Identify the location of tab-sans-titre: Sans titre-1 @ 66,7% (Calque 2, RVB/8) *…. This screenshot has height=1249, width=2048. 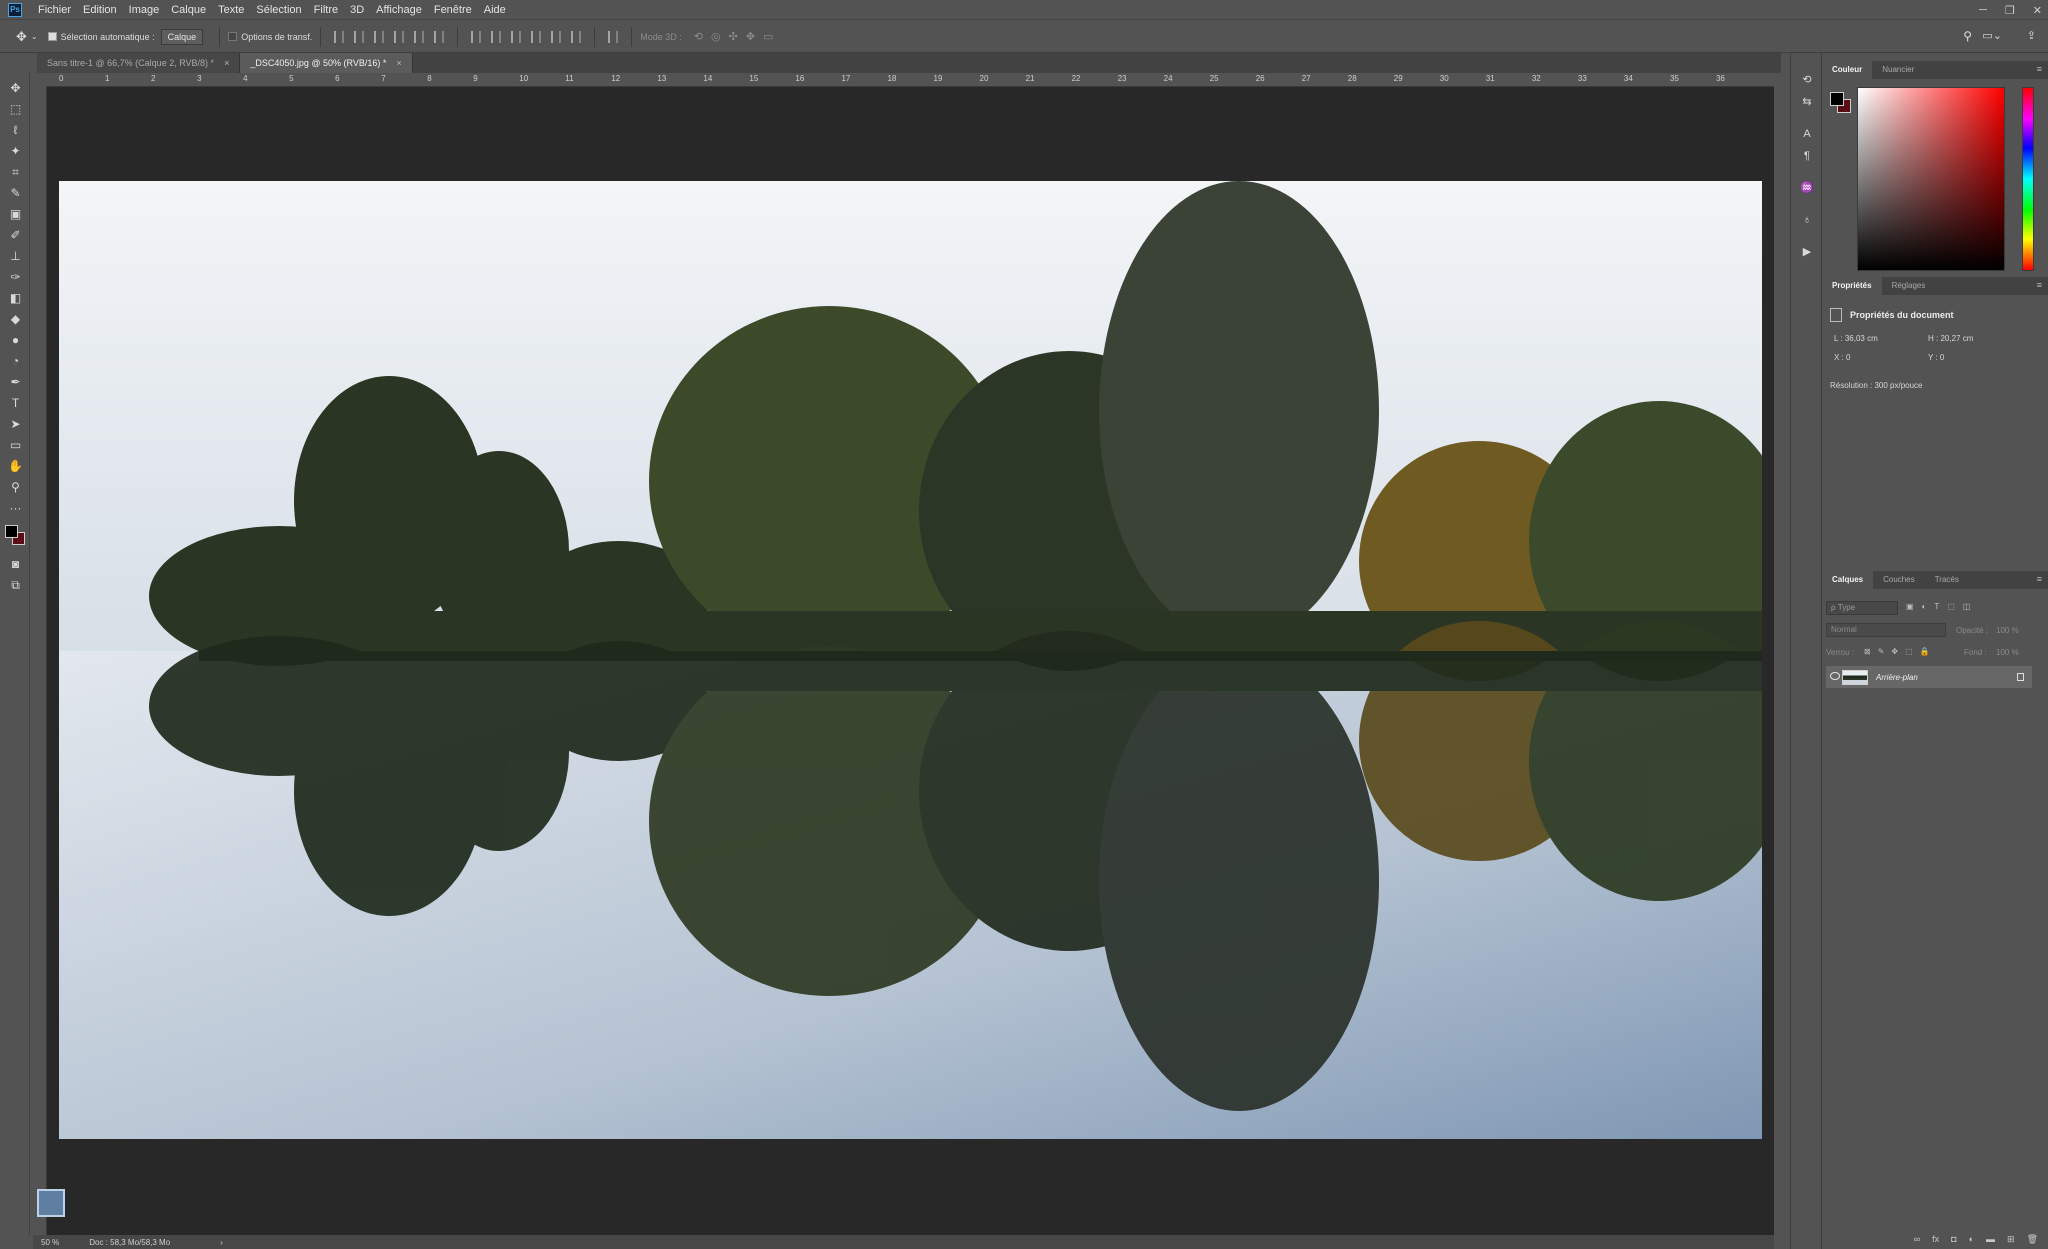
(139, 63).